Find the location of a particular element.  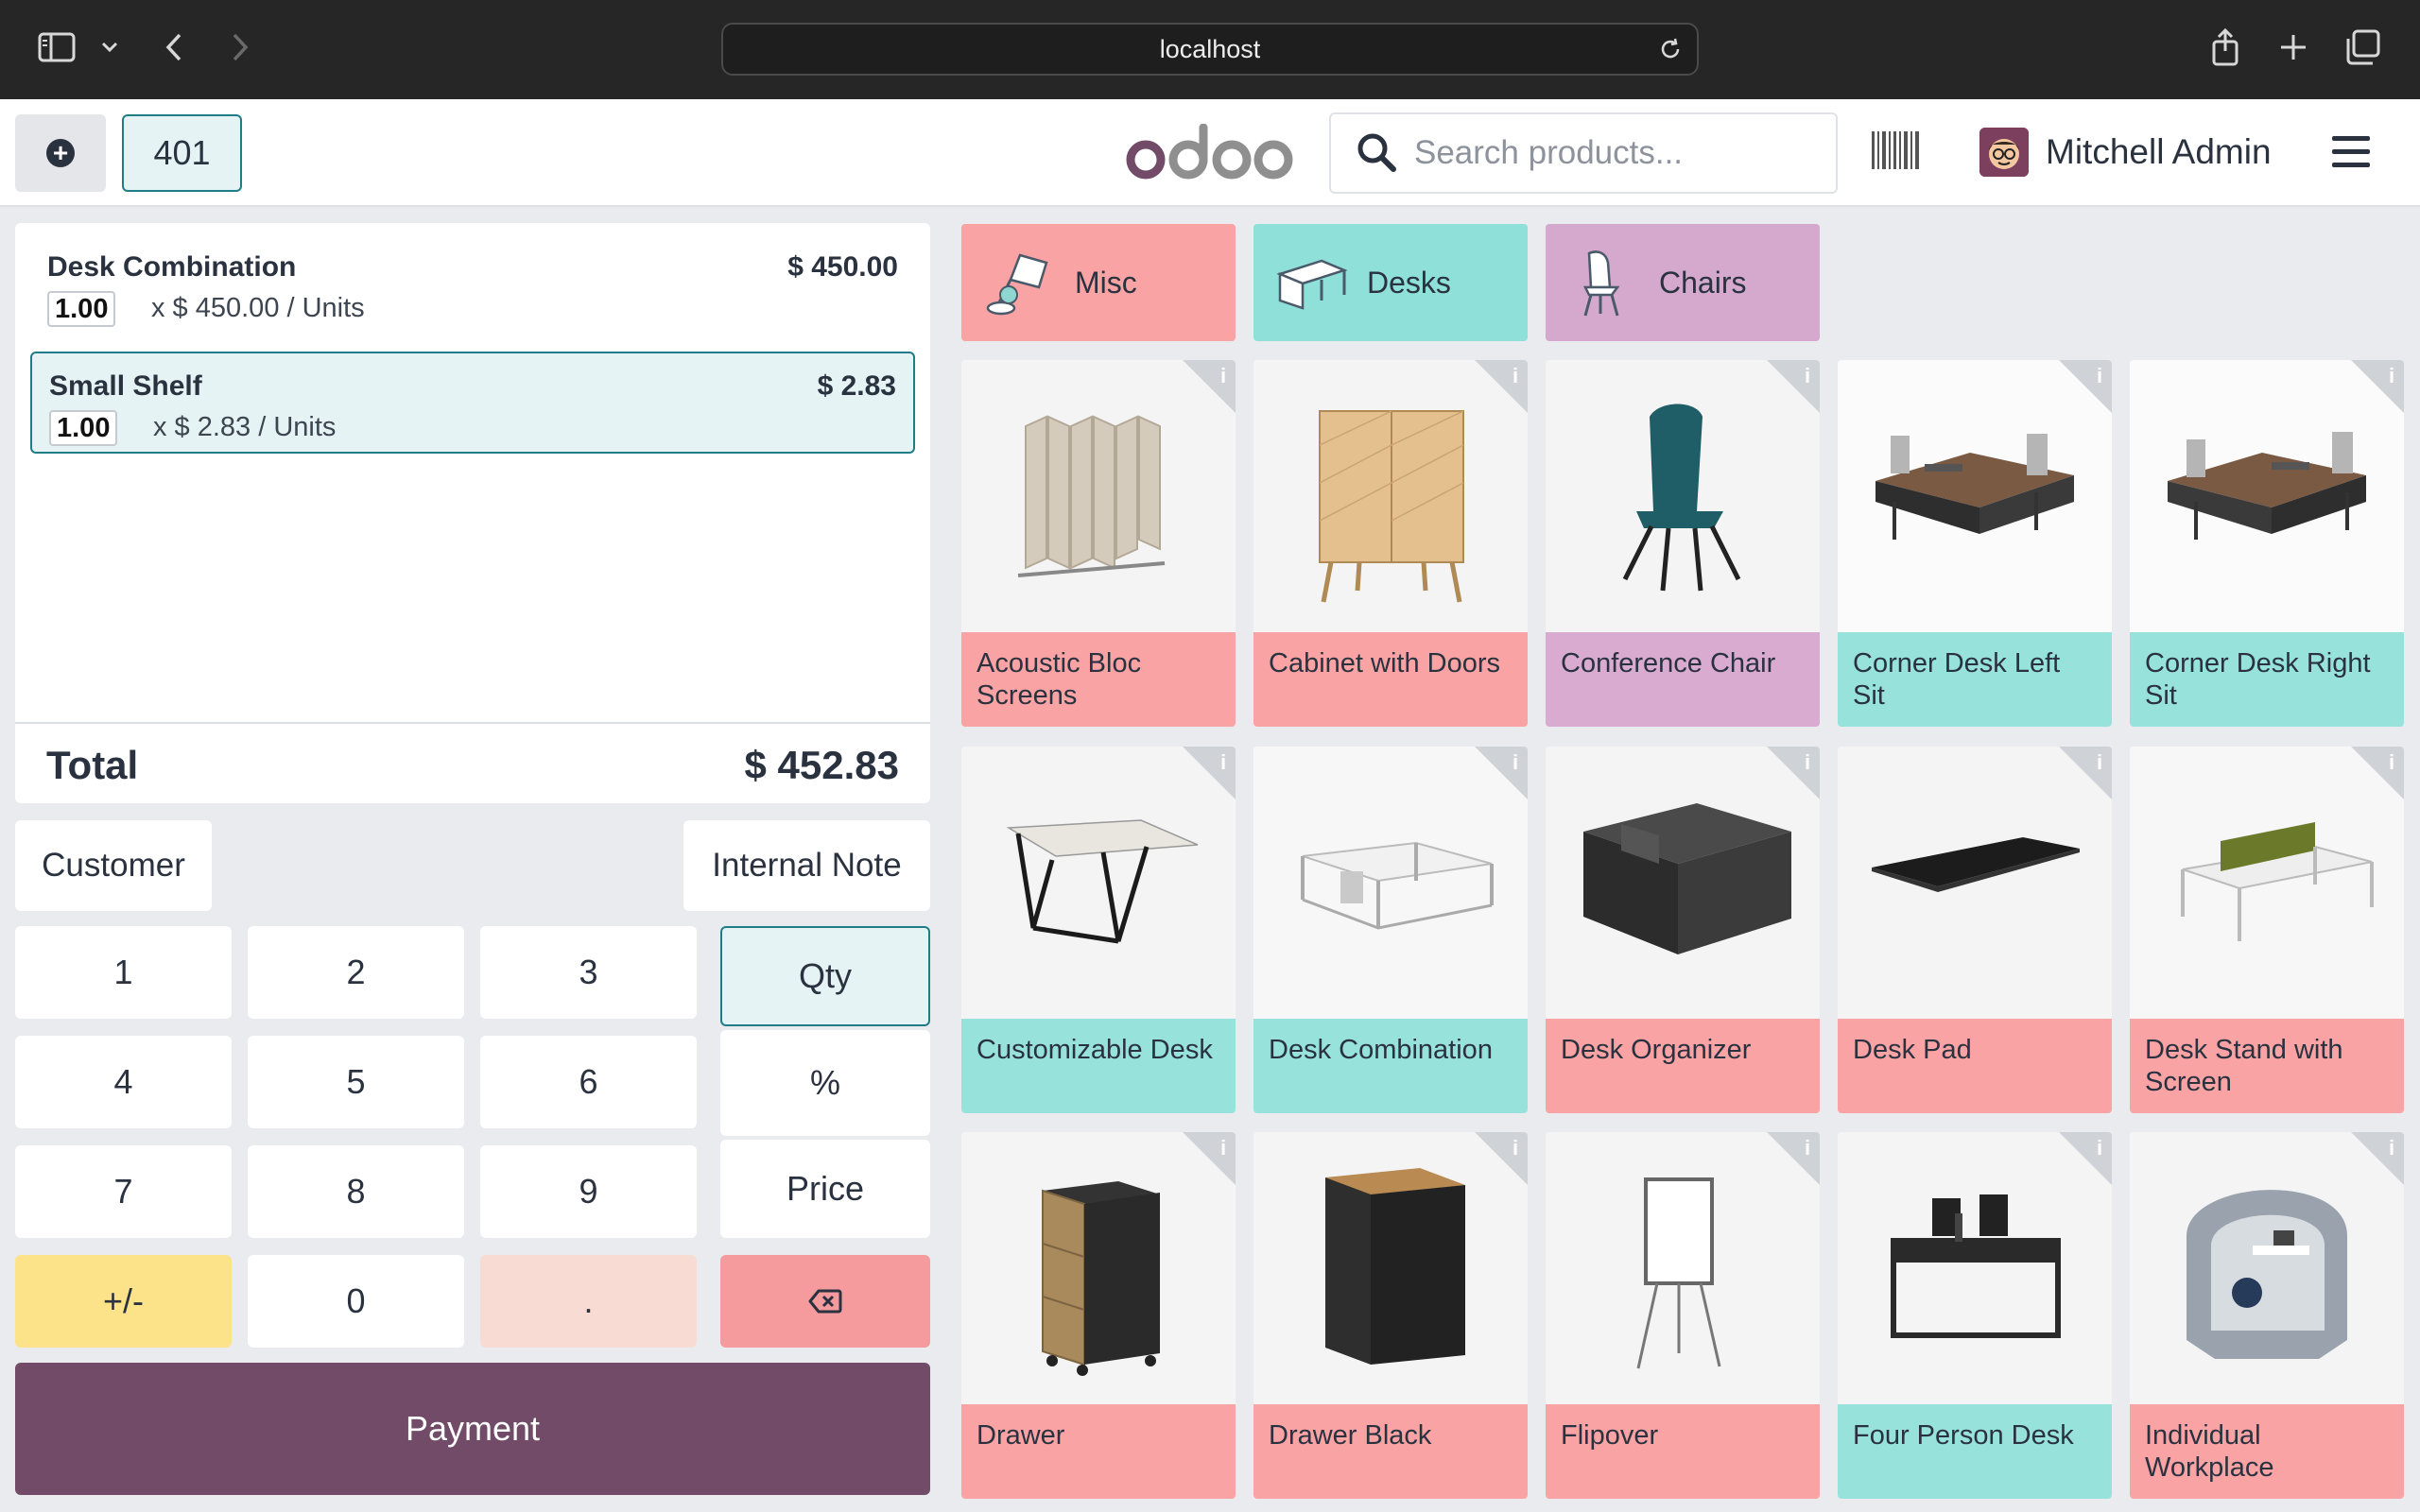

product-card: i Desk Stand with Screen is located at coordinates (2267, 930).